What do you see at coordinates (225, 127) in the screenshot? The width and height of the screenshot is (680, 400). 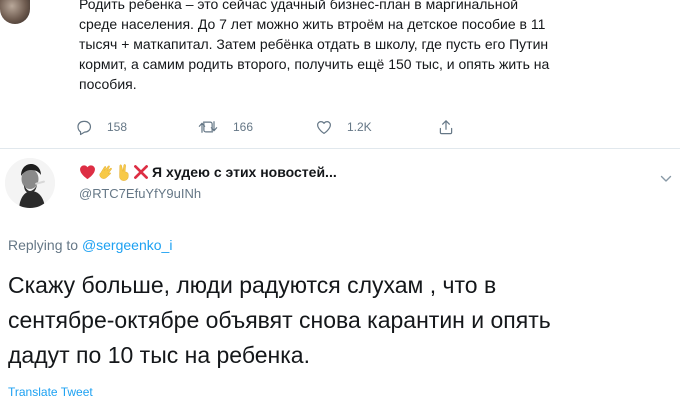 I see `retweet-button: 166` at bounding box center [225, 127].